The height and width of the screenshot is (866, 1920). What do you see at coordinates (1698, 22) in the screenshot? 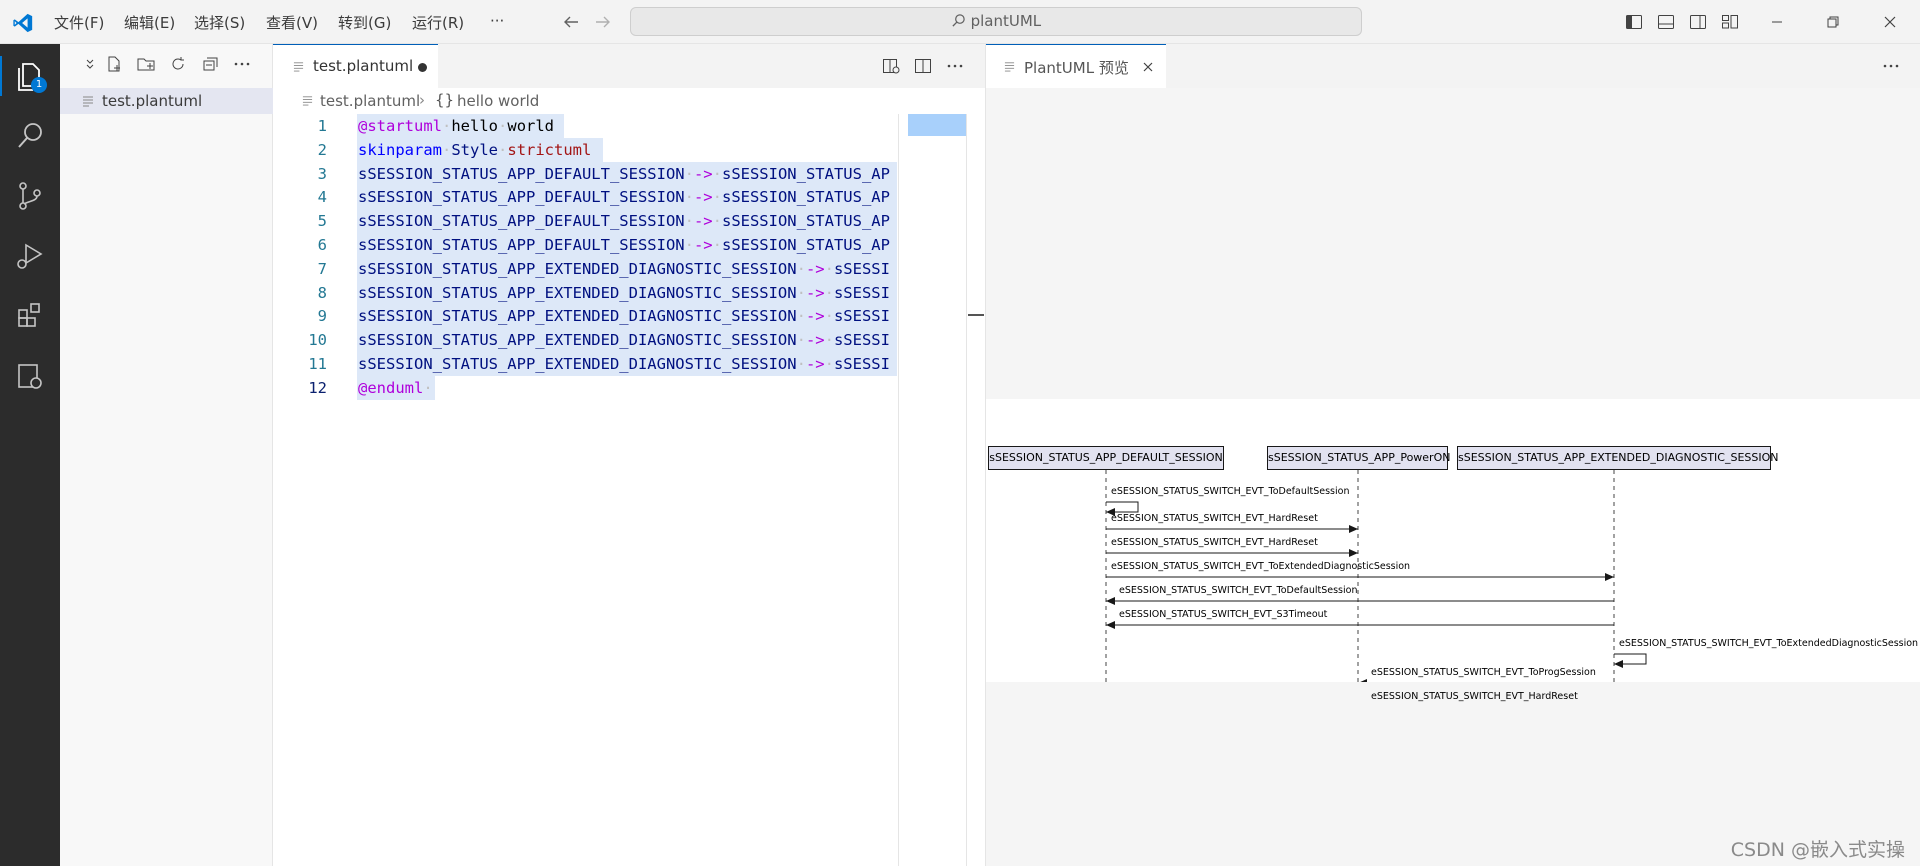
I see `toggle-secondary-sidebar-icon` at bounding box center [1698, 22].